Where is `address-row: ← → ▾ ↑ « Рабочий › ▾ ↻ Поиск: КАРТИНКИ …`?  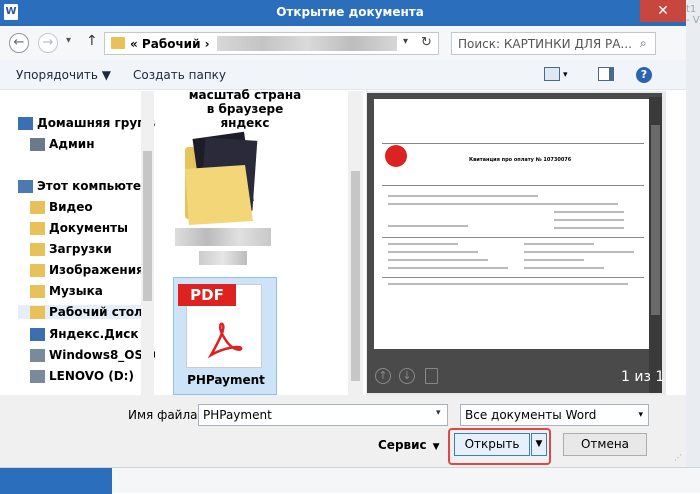
address-row: ← → ▾ ↑ « Рабочий › ▾ ↻ Поиск: КАРТИНКИ … is located at coordinates (343, 43).